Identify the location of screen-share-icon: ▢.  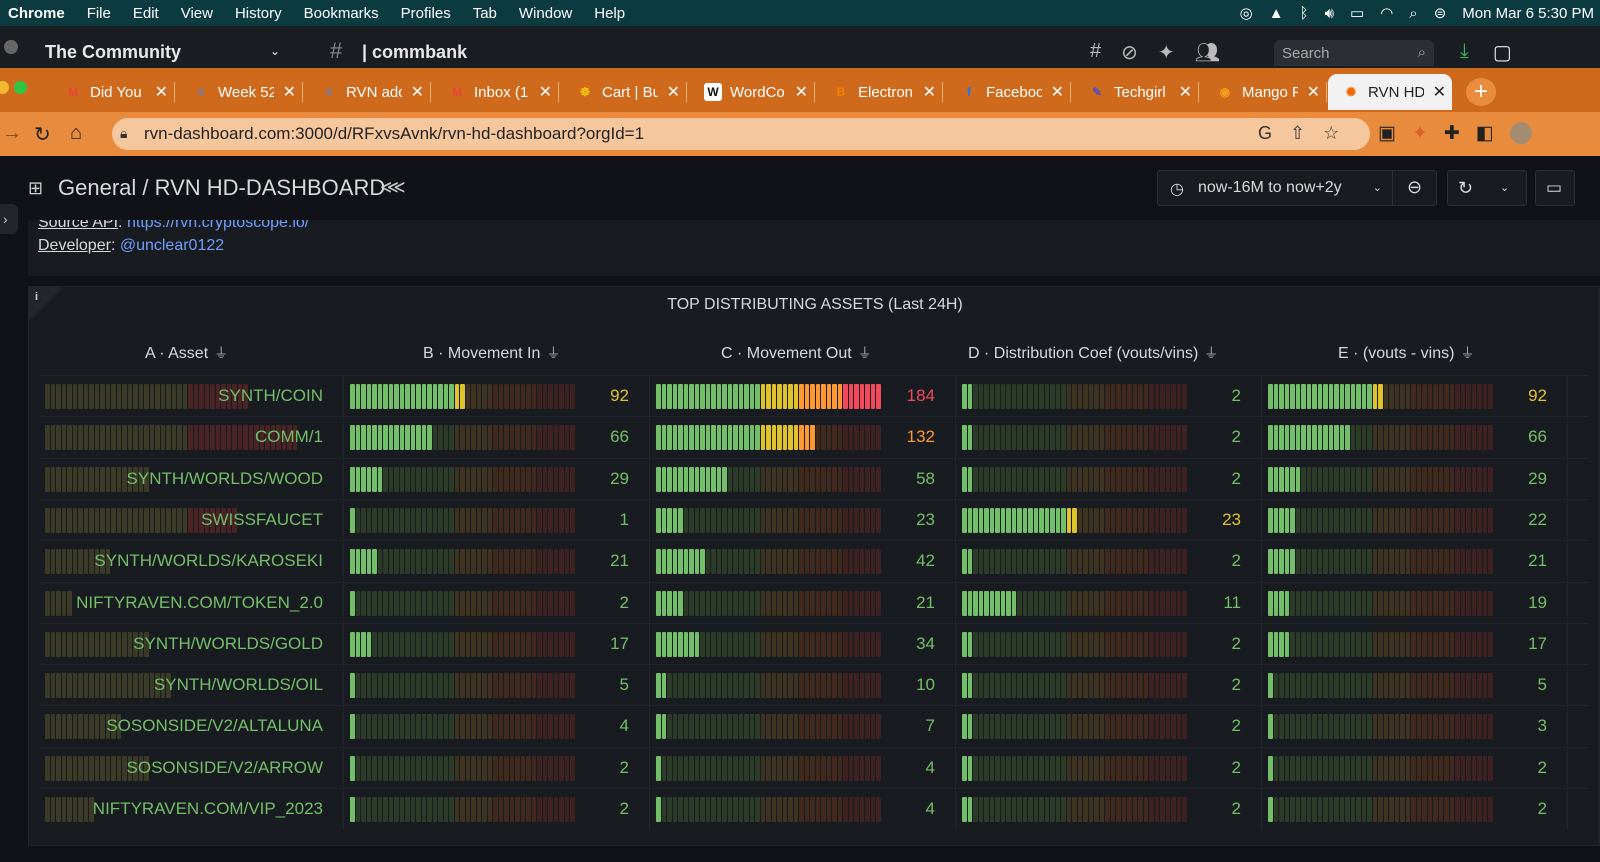
(1502, 52).